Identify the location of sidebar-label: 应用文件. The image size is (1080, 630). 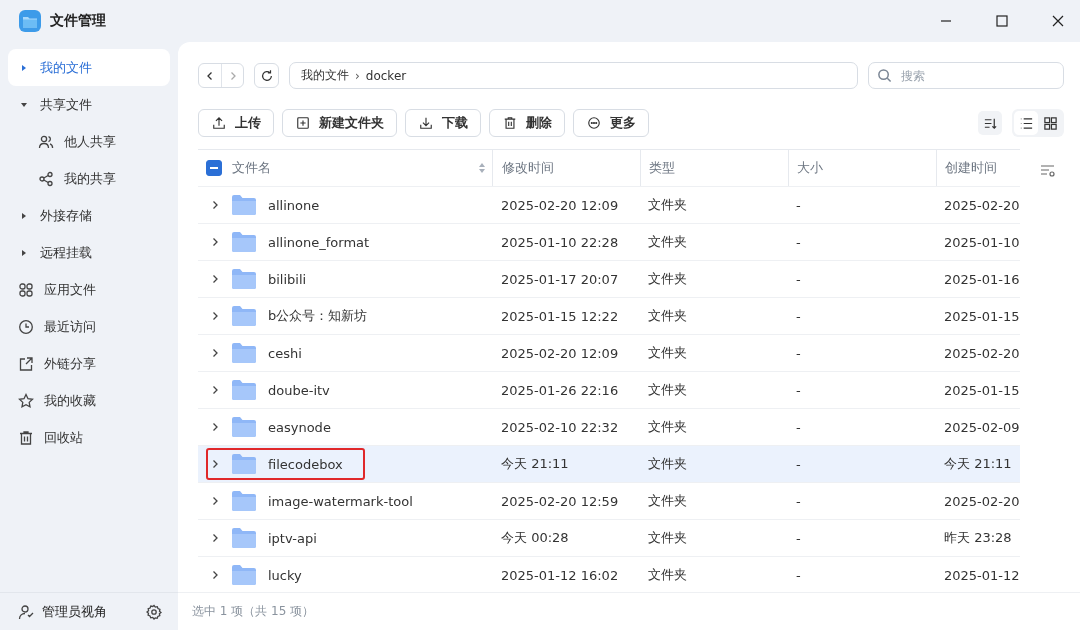
(70, 289).